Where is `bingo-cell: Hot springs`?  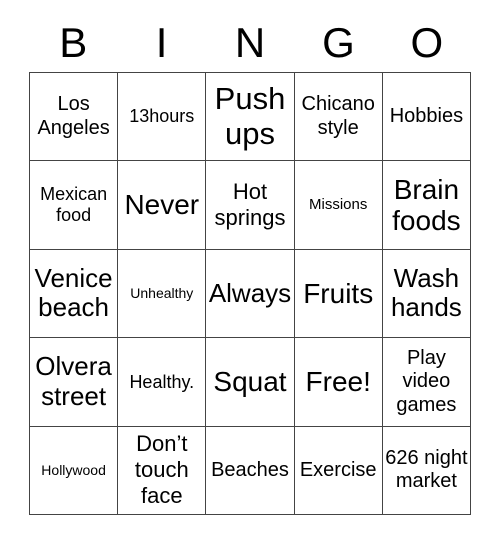 bingo-cell: Hot springs is located at coordinates (250, 205).